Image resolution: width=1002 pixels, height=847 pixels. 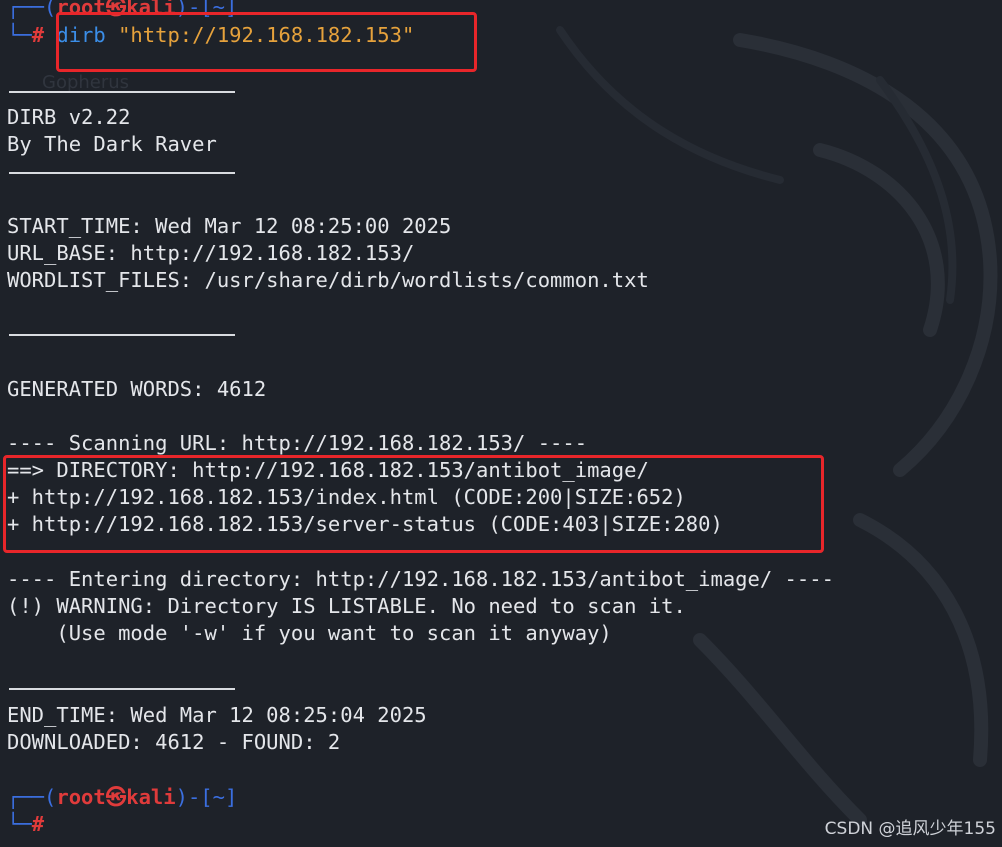 I want to click on start-time: START_TIME: Wed Mar 12 08:25:00 2025, so click(x=229, y=226).